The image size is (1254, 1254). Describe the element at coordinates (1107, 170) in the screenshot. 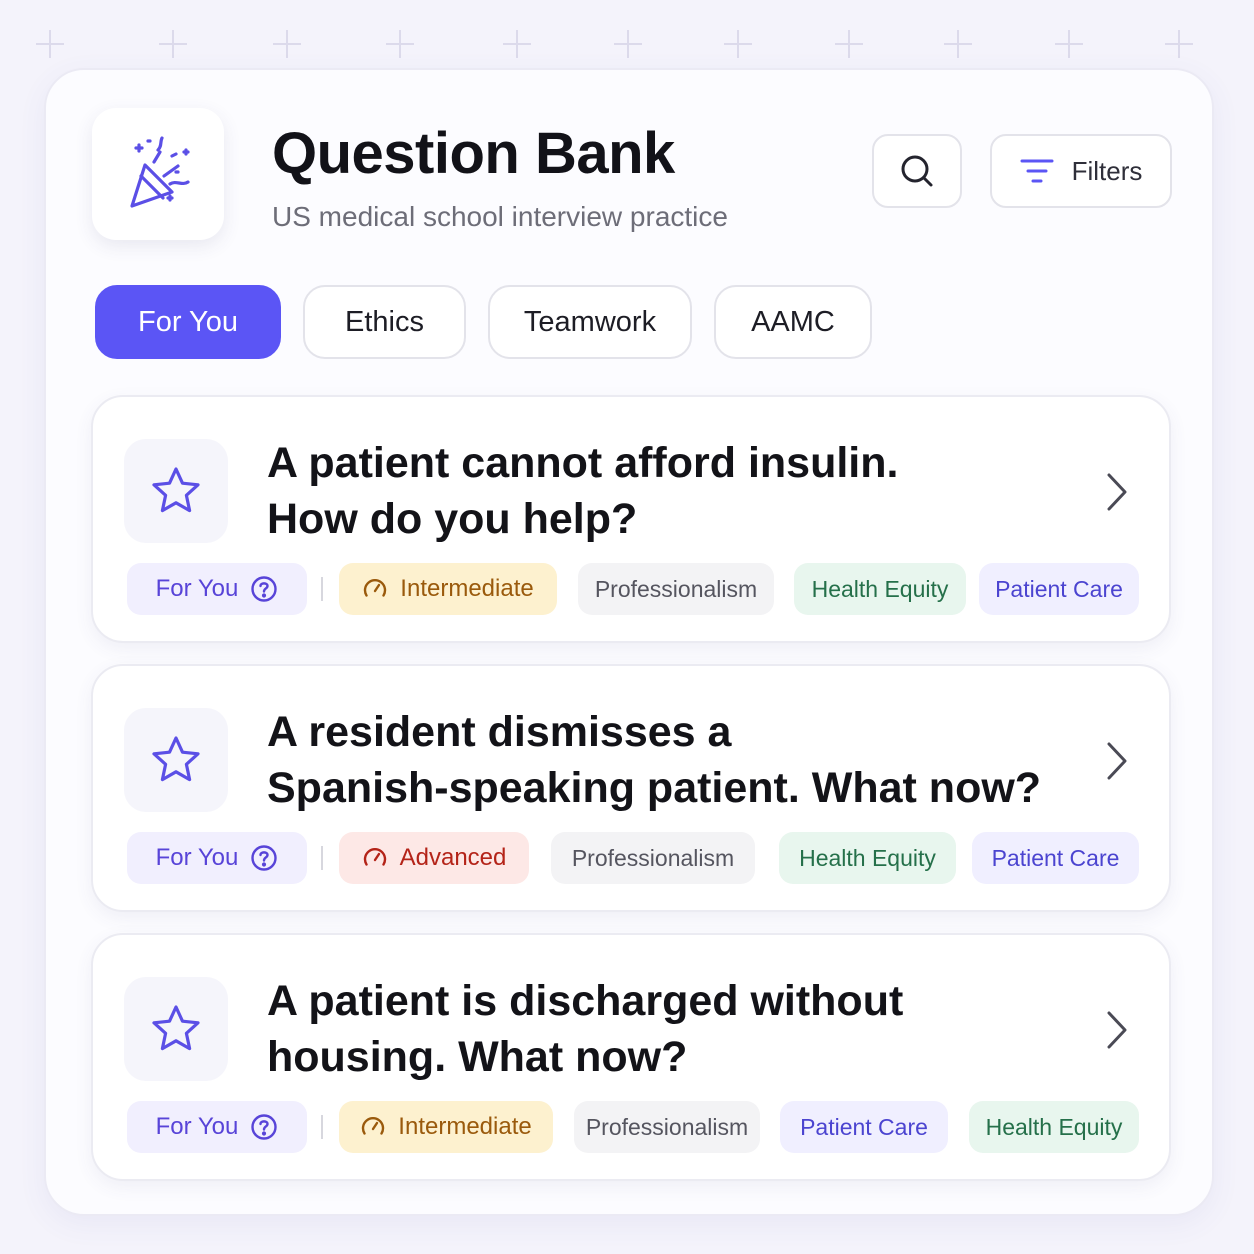

I see `filters-label: Filters` at that location.